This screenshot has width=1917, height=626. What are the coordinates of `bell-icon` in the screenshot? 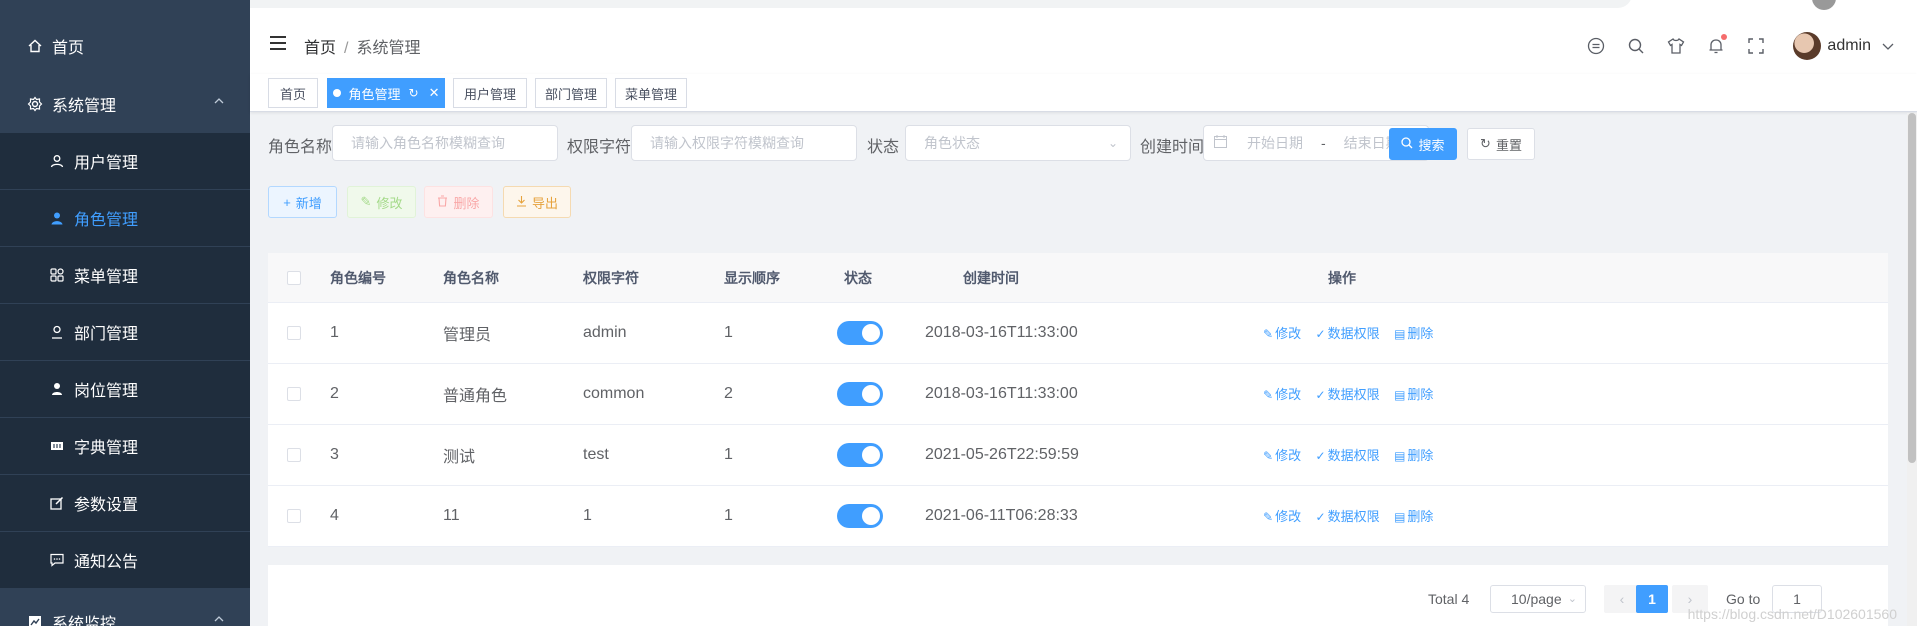 It's located at (1717, 44).